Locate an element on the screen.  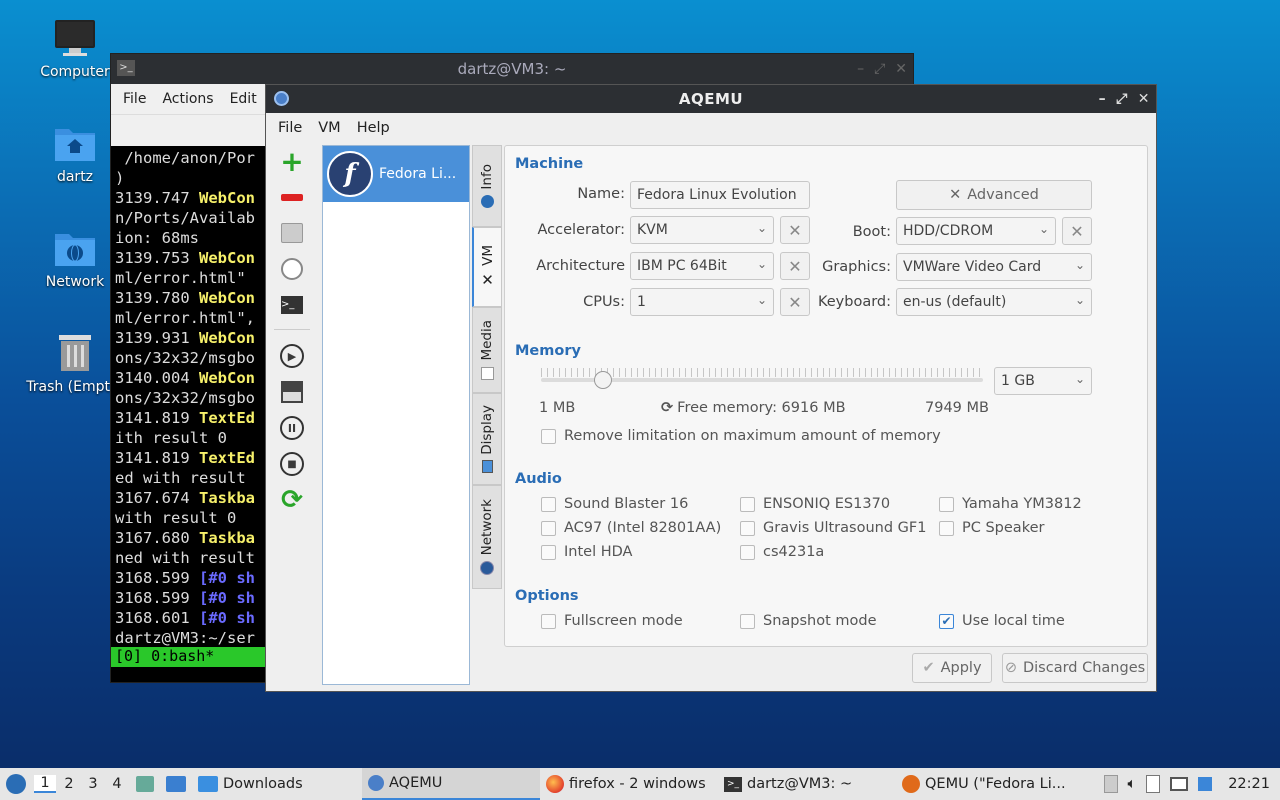
tab-media: Media is located at coordinates (487, 350).